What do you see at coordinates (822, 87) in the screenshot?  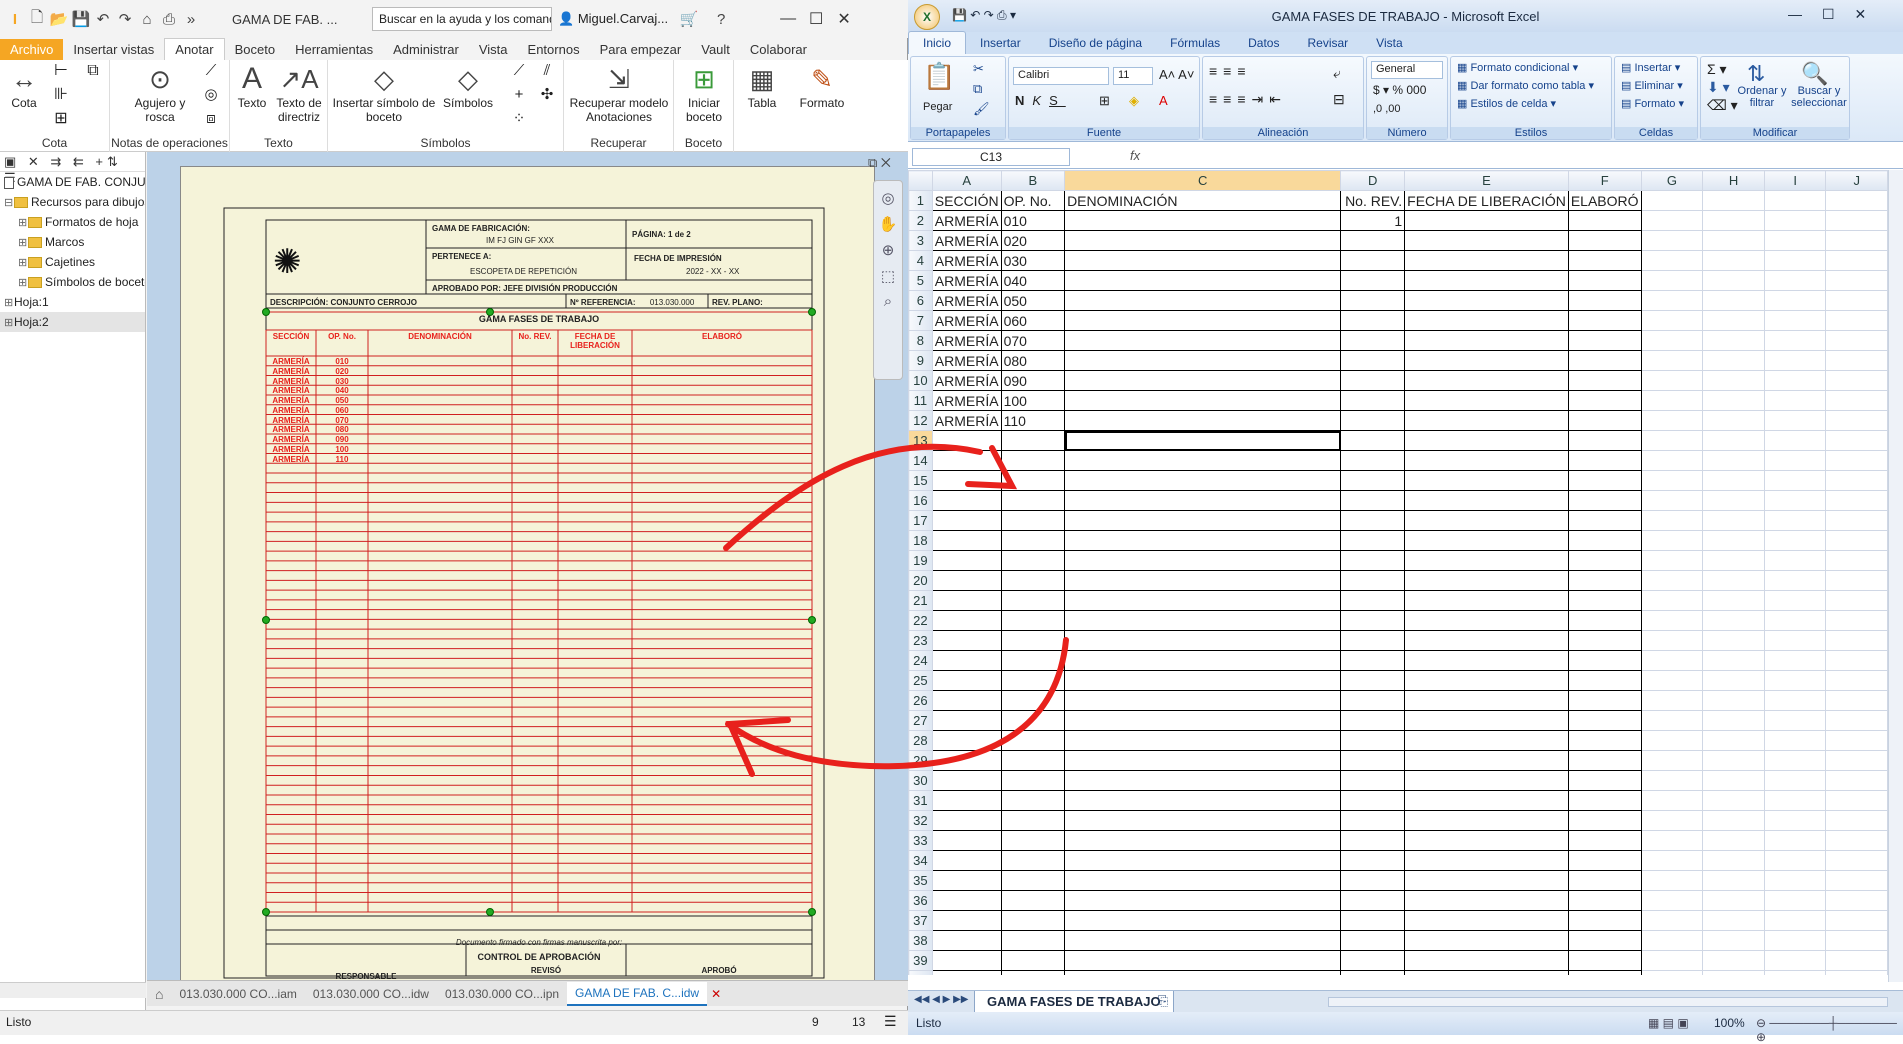 I see `formato-button: ✎ Formato` at bounding box center [822, 87].